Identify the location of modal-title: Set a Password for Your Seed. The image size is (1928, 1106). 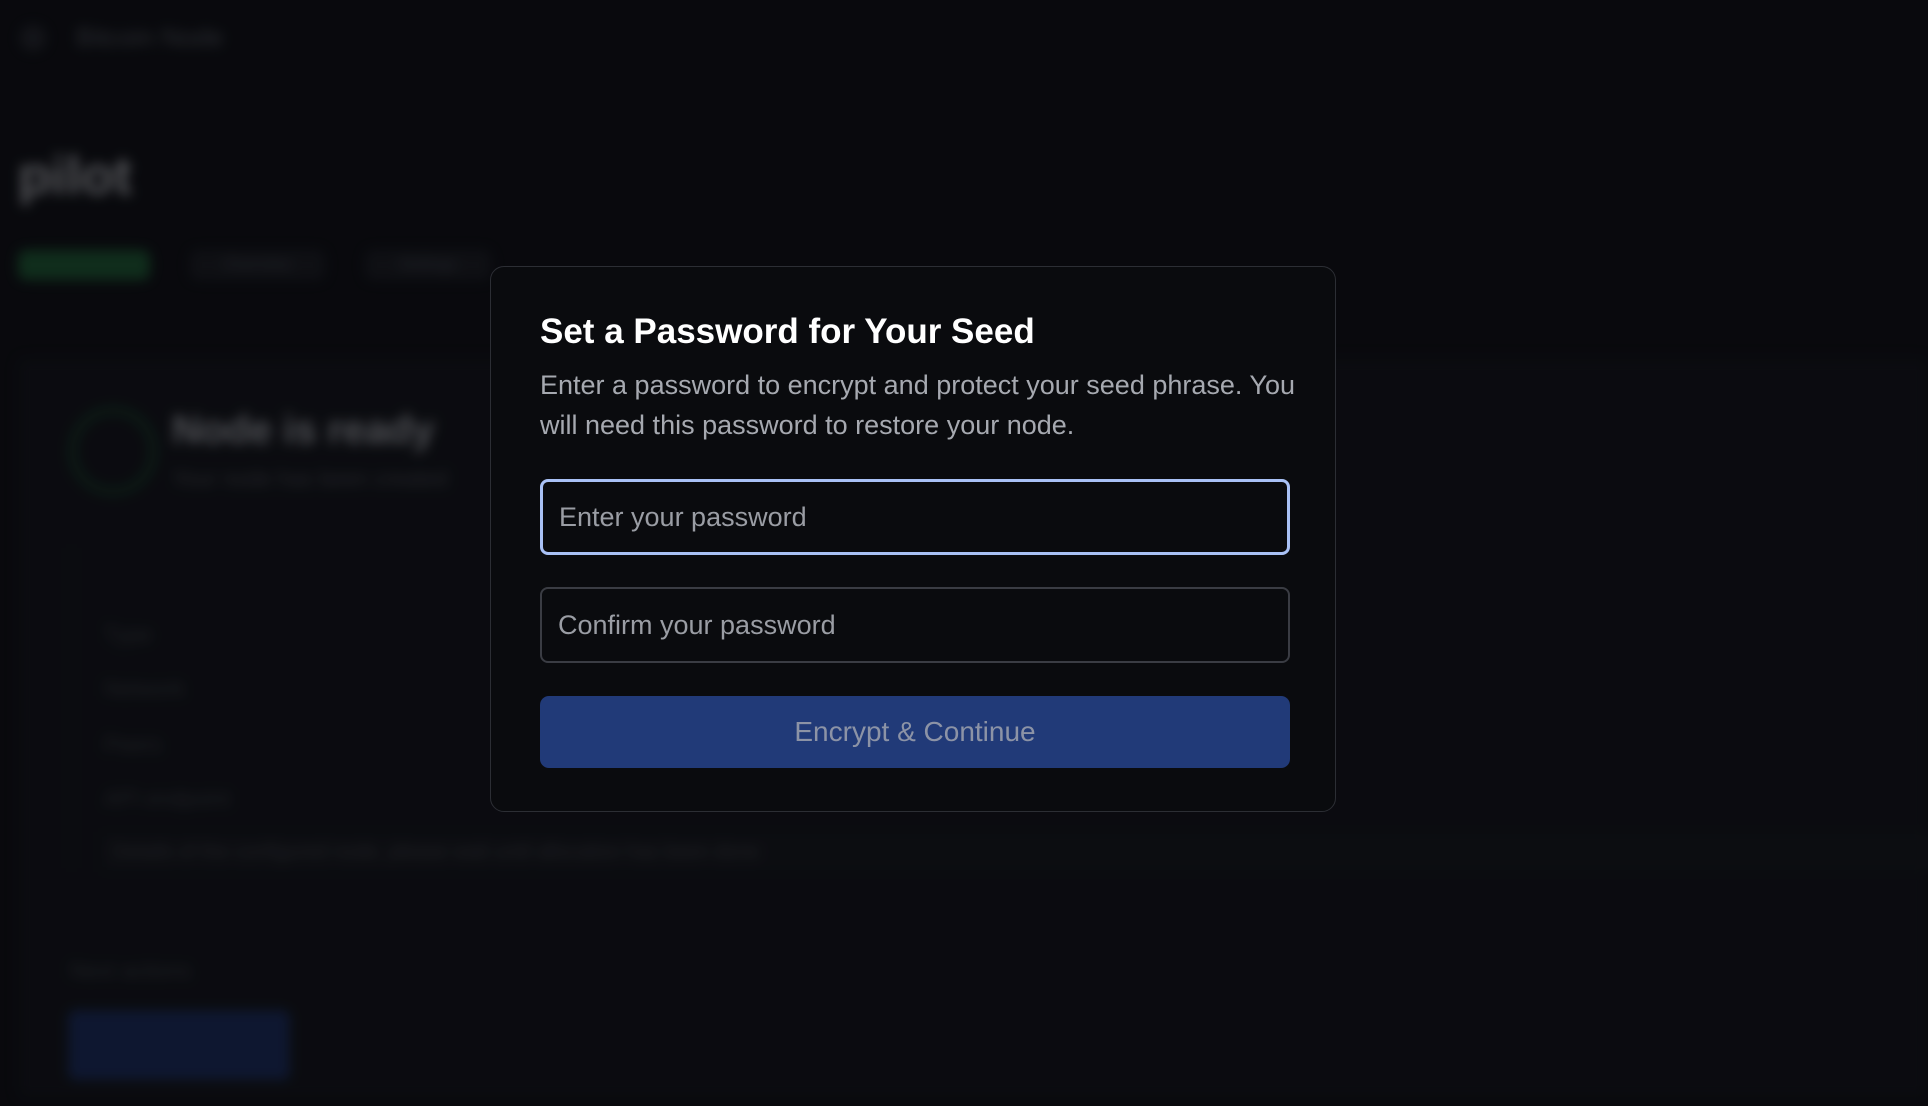
(787, 331).